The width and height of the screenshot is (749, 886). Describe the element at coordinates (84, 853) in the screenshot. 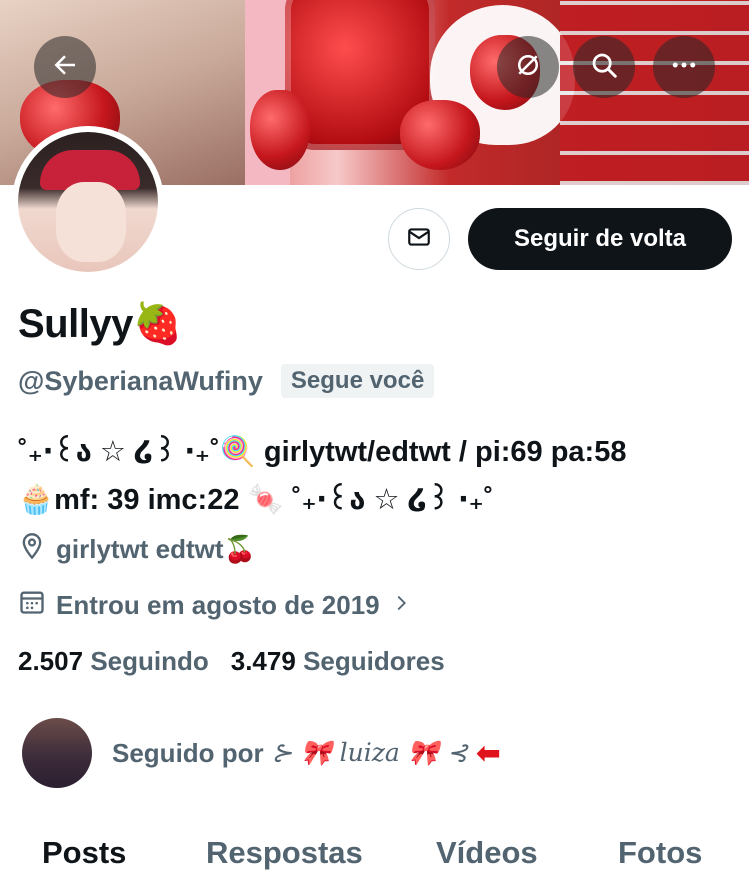

I see `tab-posts: Posts` at that location.